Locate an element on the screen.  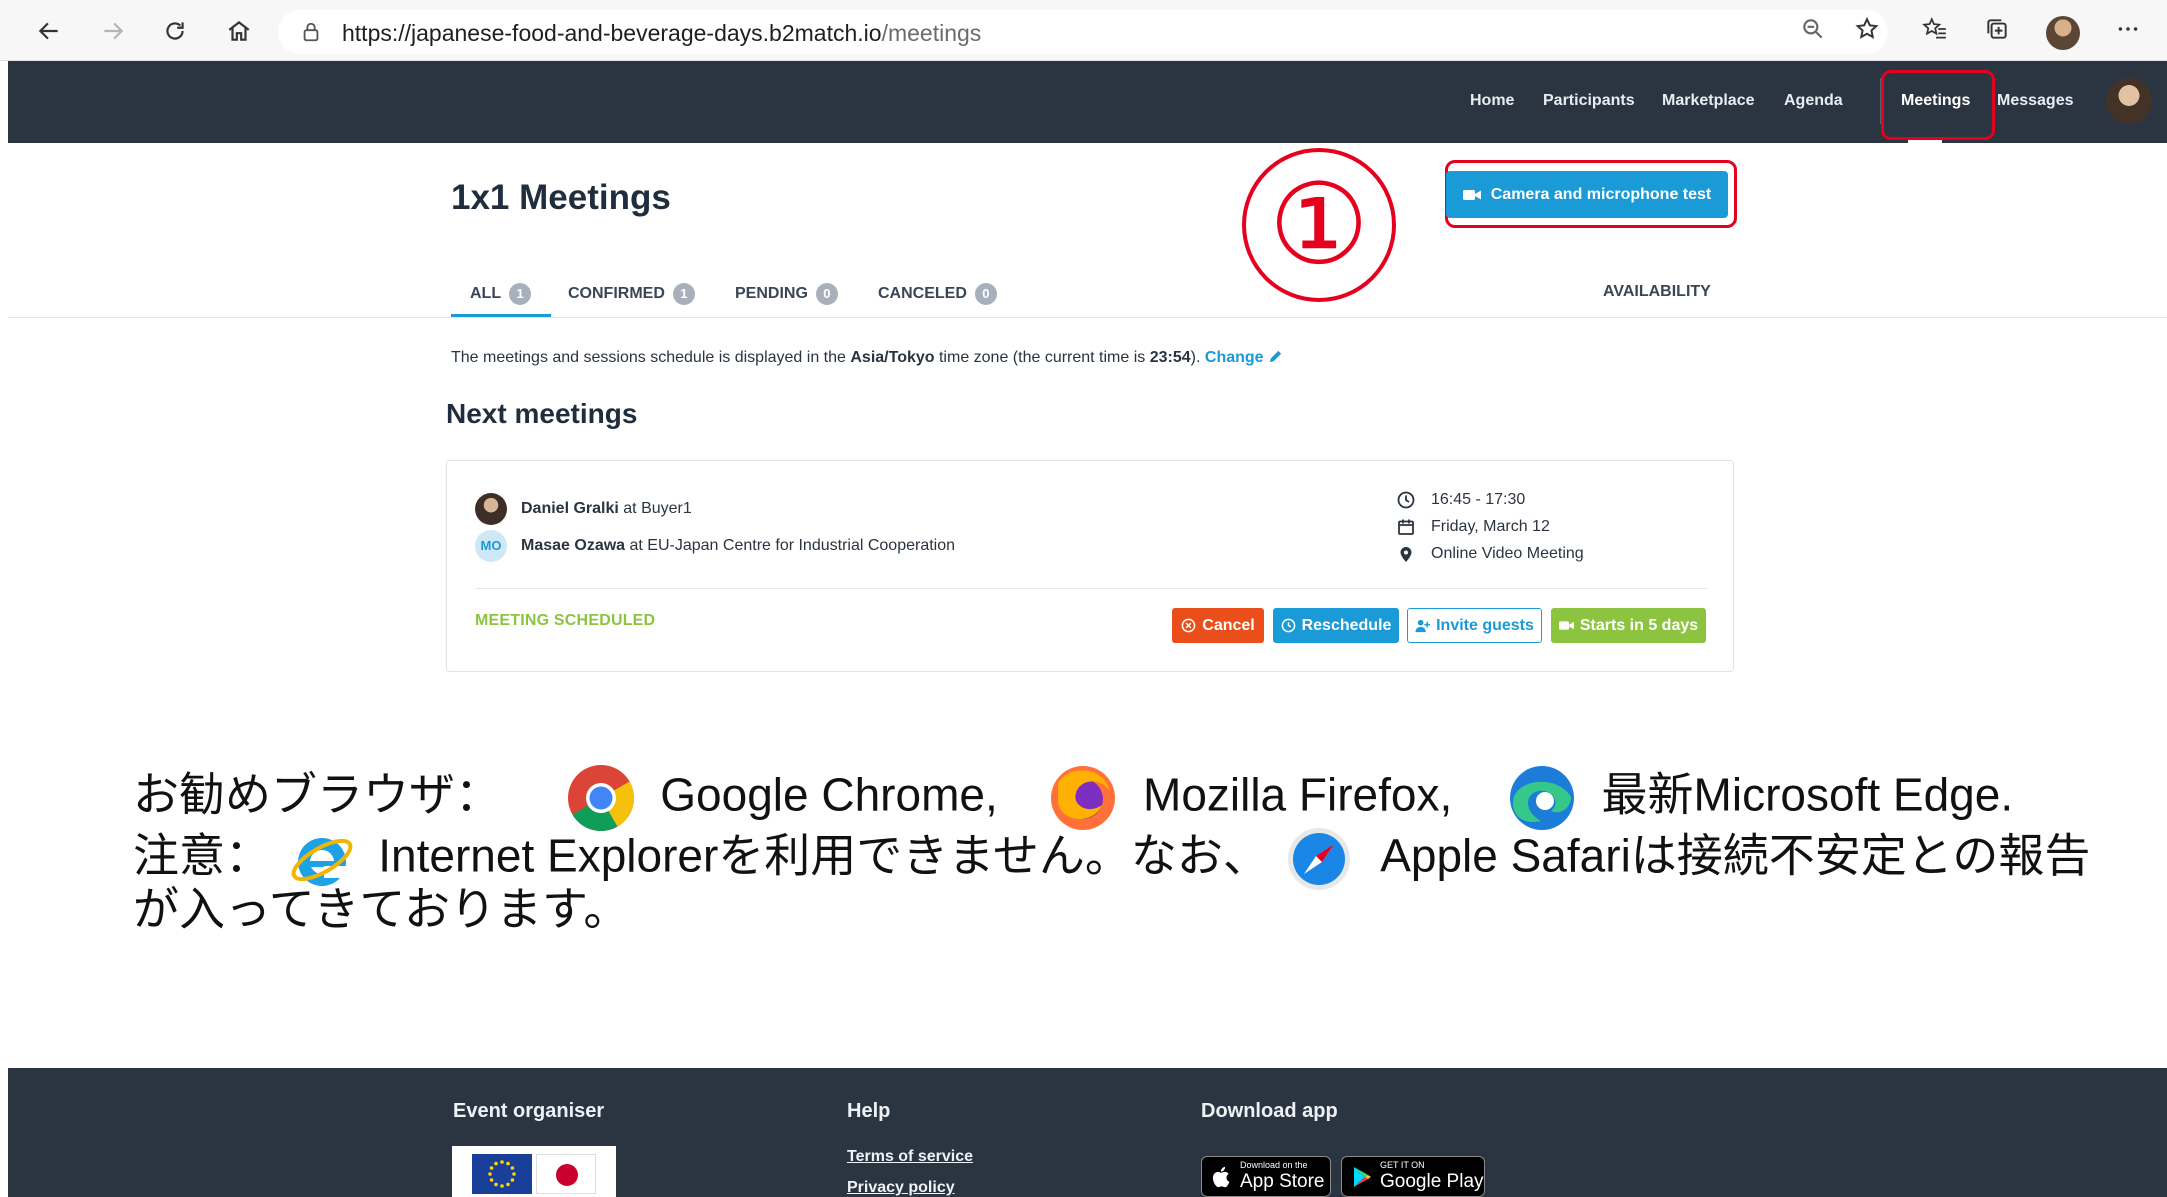
add-user-icon is located at coordinates (1423, 626).